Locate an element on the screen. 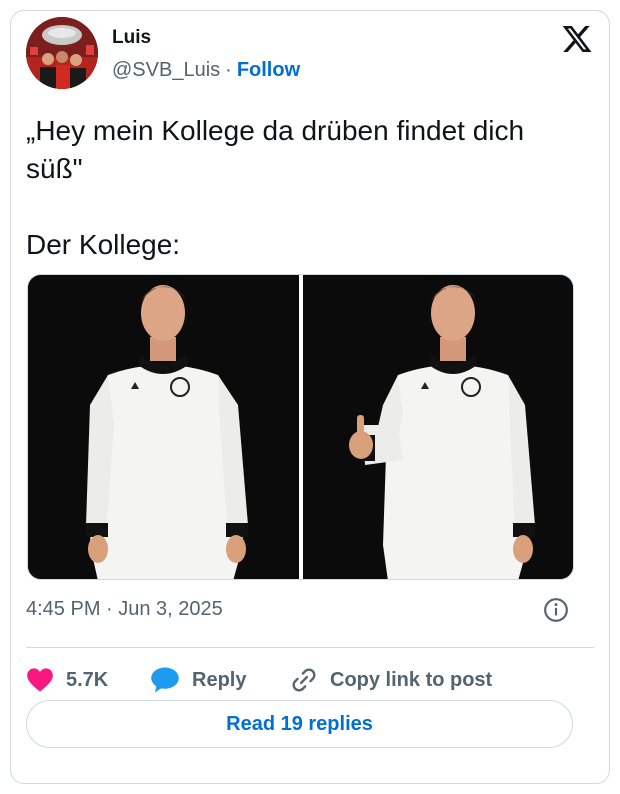  avatar-image is located at coordinates (62, 53).